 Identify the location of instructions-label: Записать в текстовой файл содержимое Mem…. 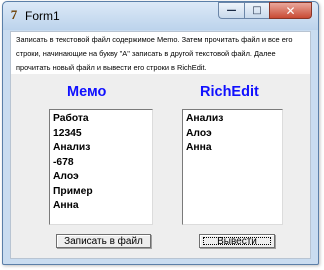
(160, 53).